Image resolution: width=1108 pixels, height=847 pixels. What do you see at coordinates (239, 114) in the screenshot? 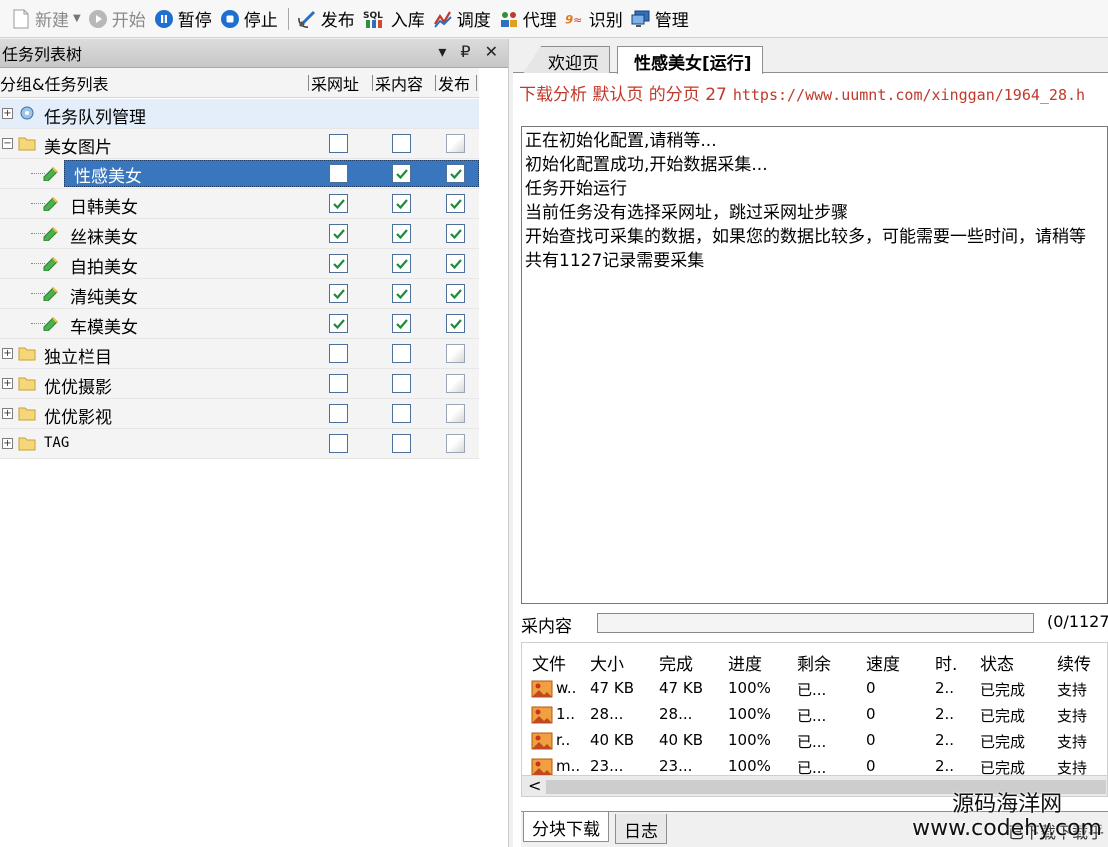
I see `tree-row-queue: + 任务队列管理` at bounding box center [239, 114].